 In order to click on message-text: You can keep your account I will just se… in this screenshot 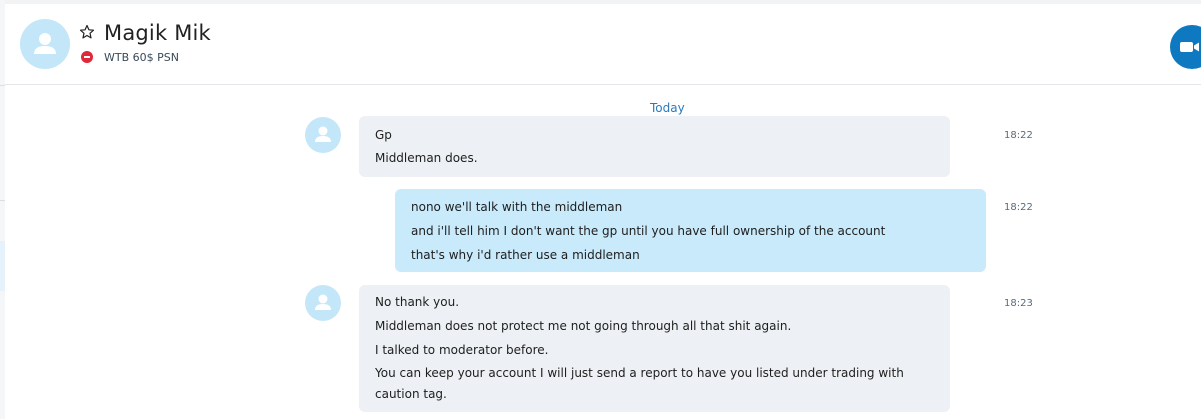, I will do `click(639, 383)`.